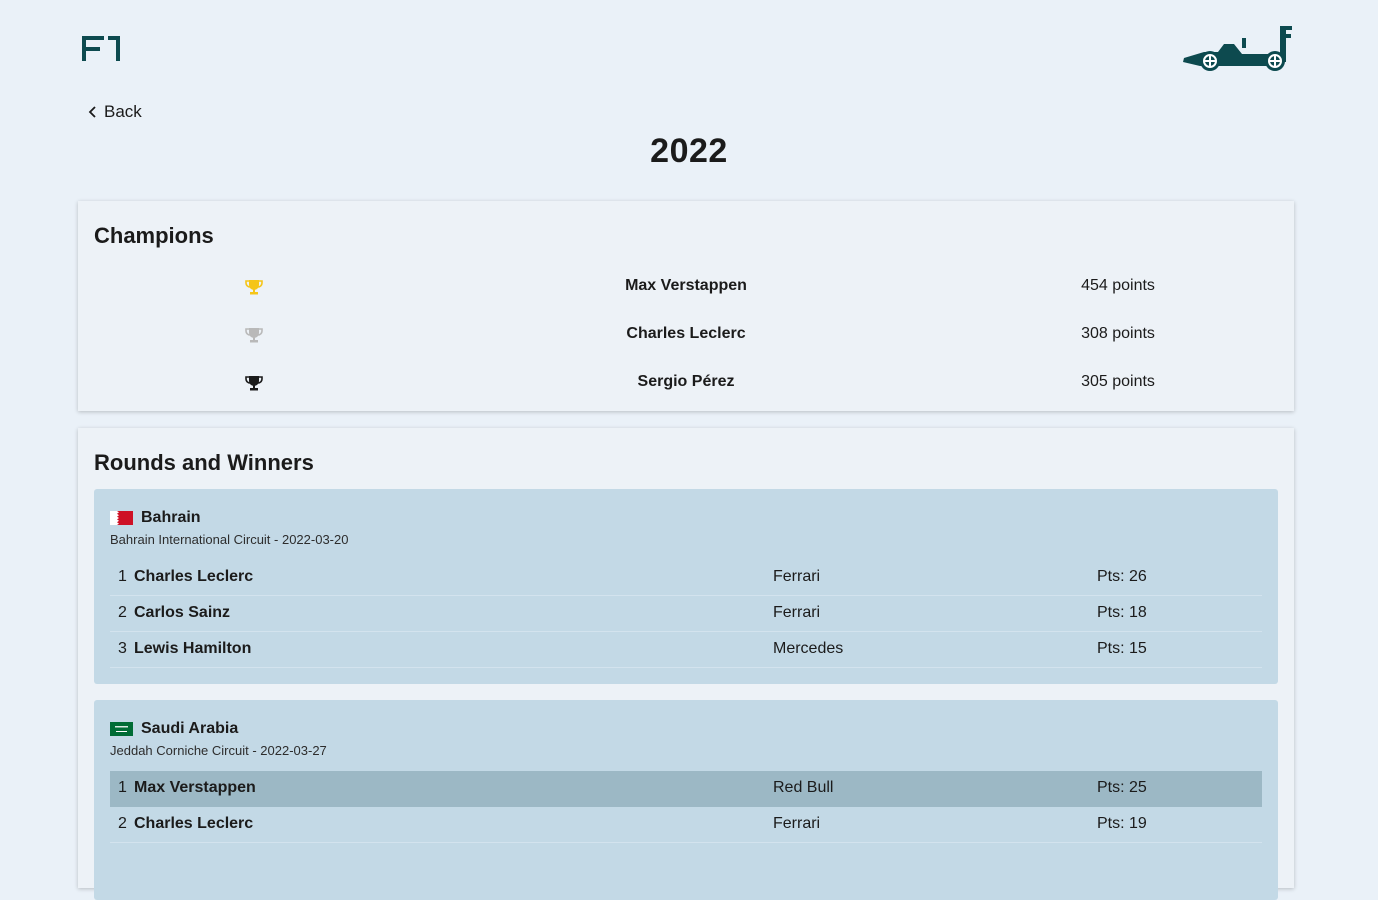  Describe the element at coordinates (1122, 612) in the screenshot. I see `result-points: Pts: 18` at that location.